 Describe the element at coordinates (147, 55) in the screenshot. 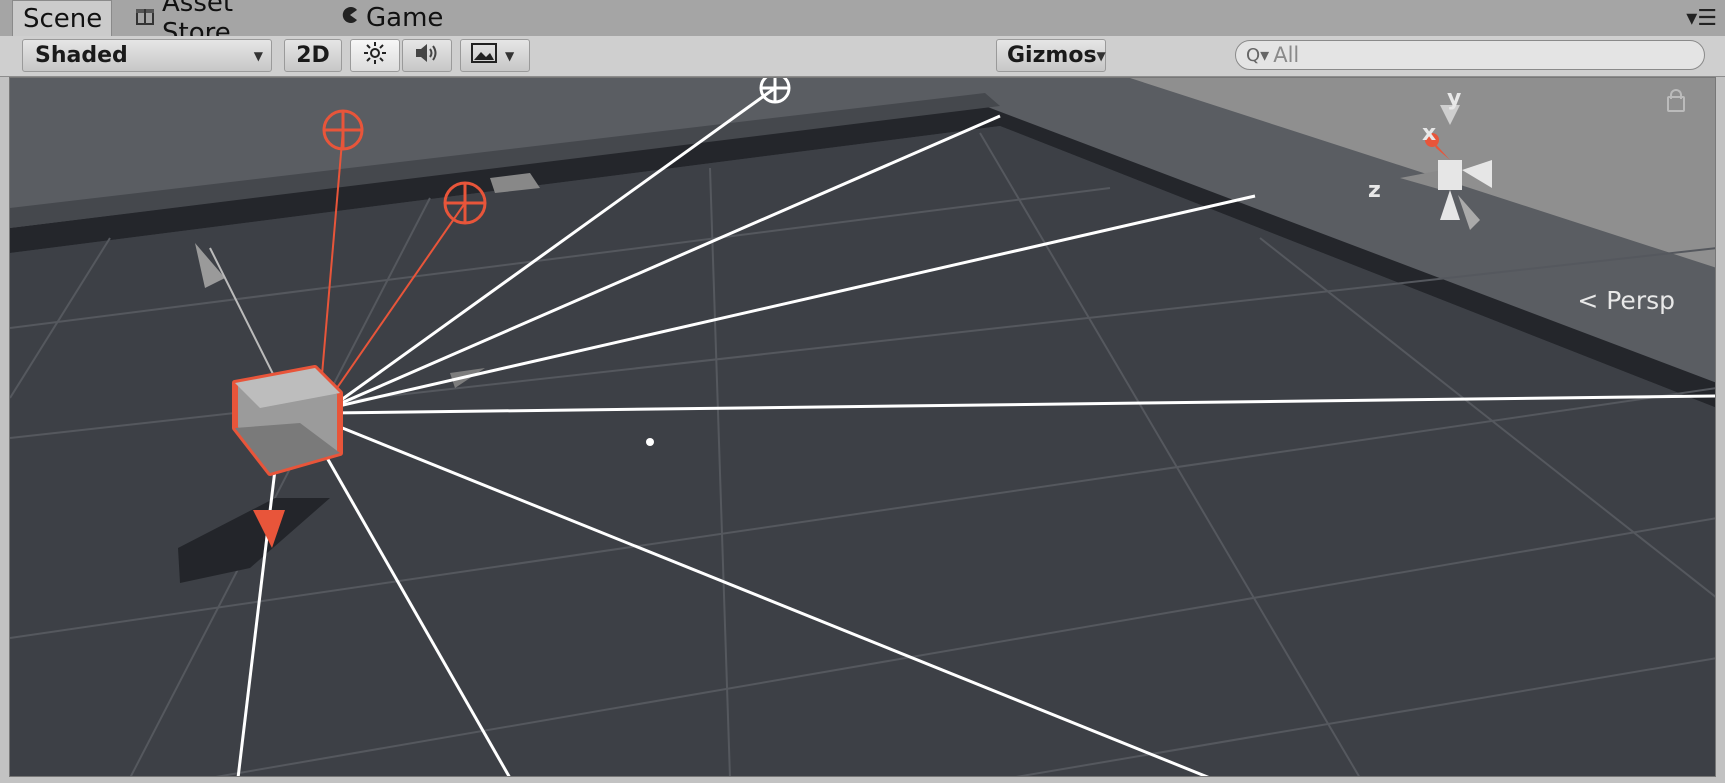

I see `draw-mode-dropdown: Shaded ▼` at that location.